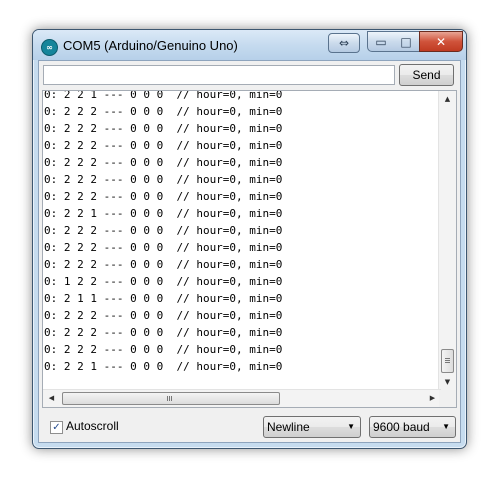 This screenshot has width=499, height=480. What do you see at coordinates (56, 427) in the screenshot?
I see `autoscroll-checkbox: ✓` at bounding box center [56, 427].